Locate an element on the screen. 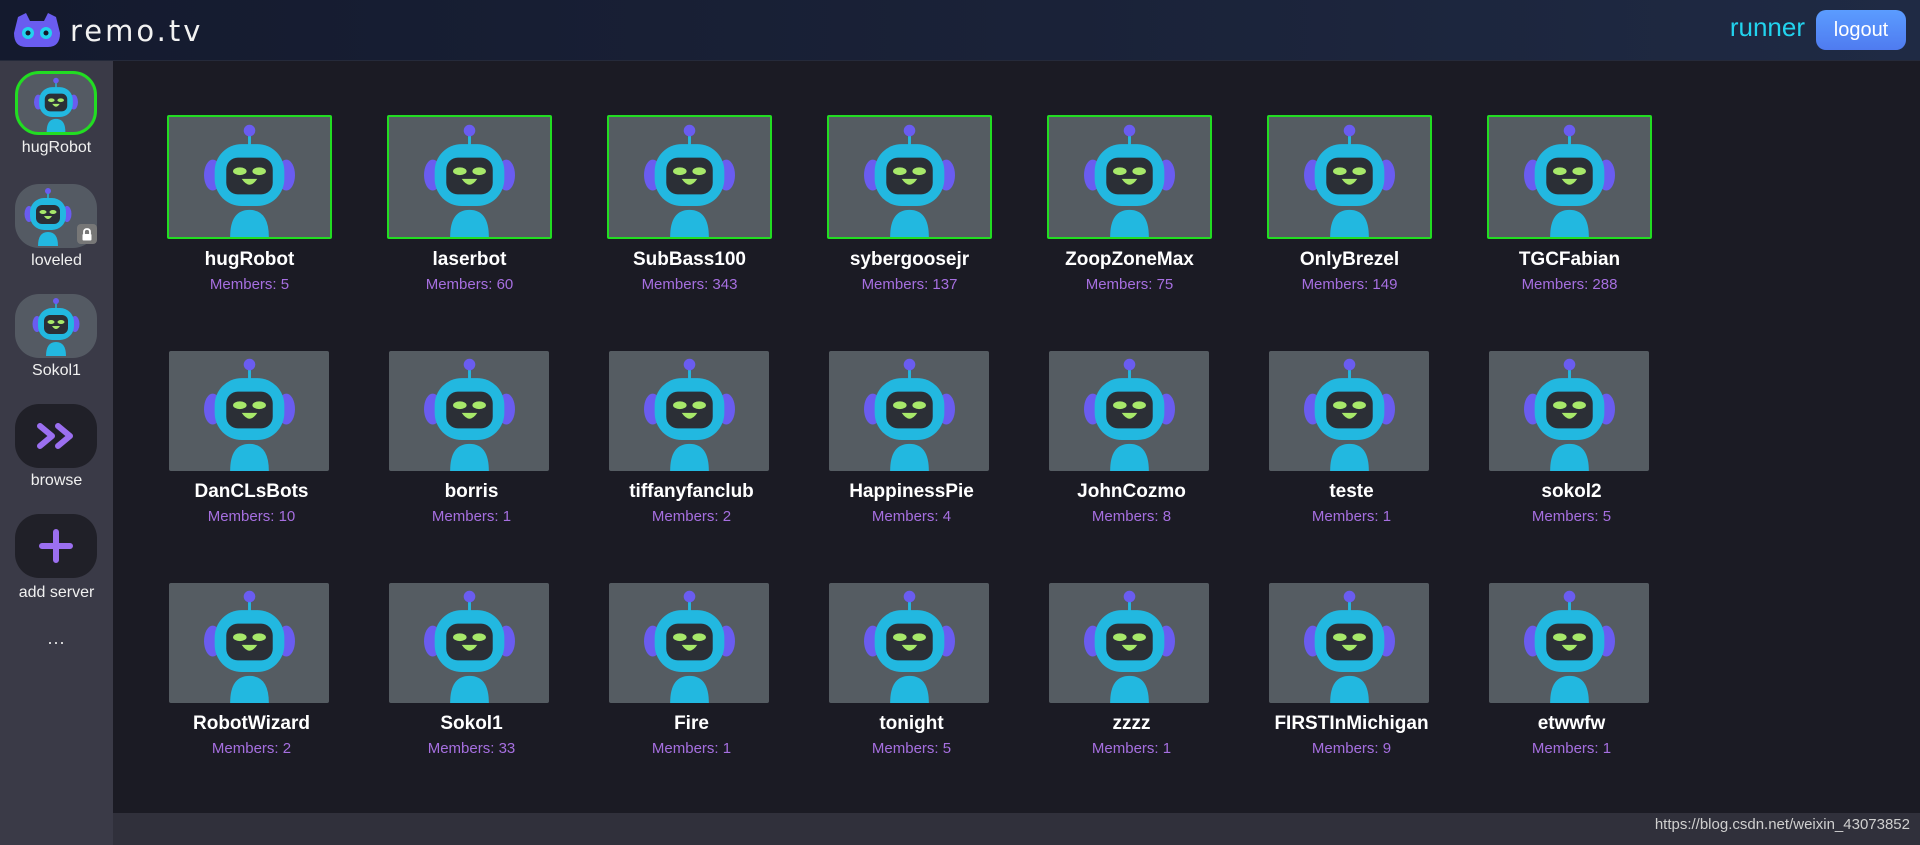 The image size is (1920, 845). robot-name: FIRSTInMichigan is located at coordinates (1351, 724).